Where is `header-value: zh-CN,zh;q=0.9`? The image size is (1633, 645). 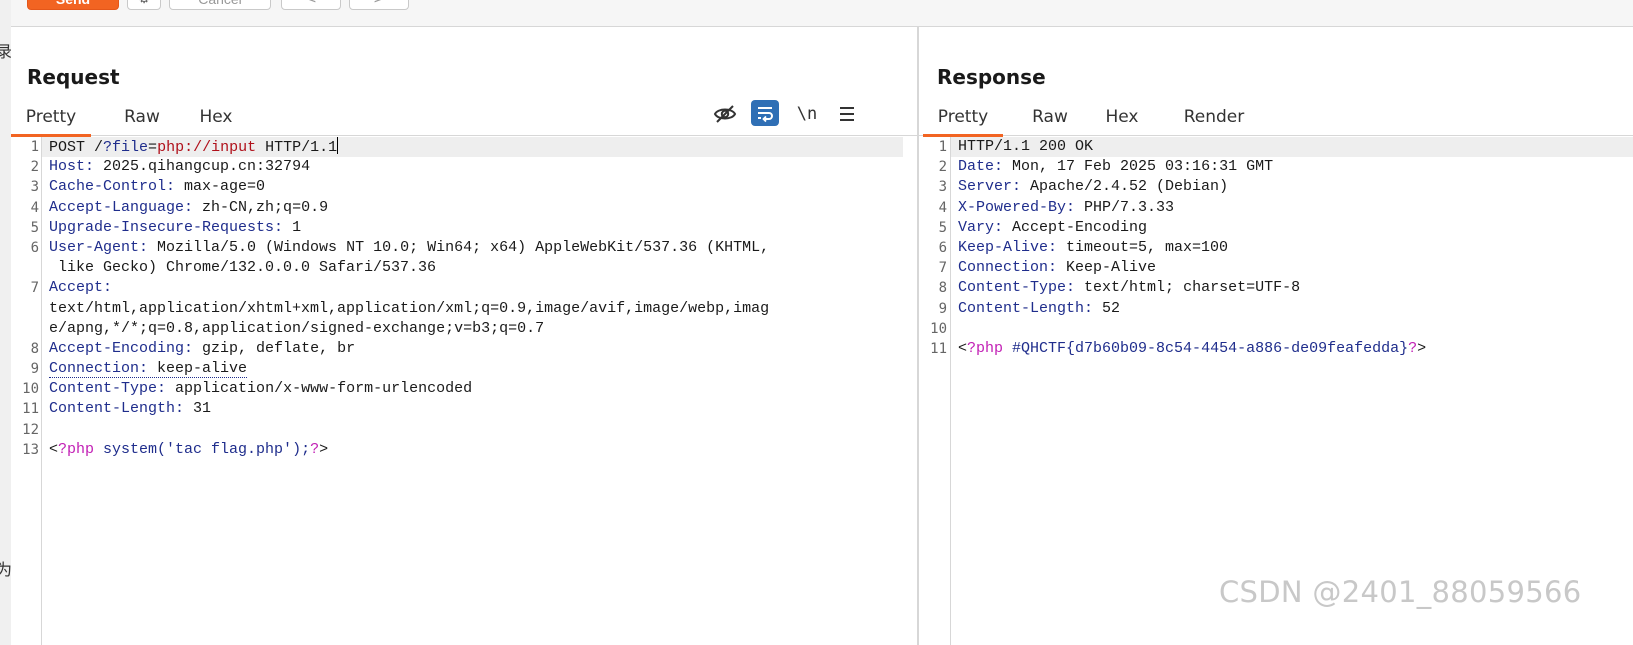
header-value: zh-CN,zh;q=0.9 is located at coordinates (261, 207).